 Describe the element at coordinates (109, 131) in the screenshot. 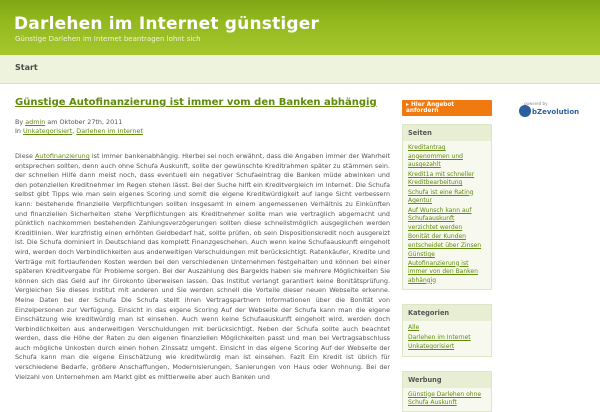

I see `category-link: Darlehen im Internet` at that location.